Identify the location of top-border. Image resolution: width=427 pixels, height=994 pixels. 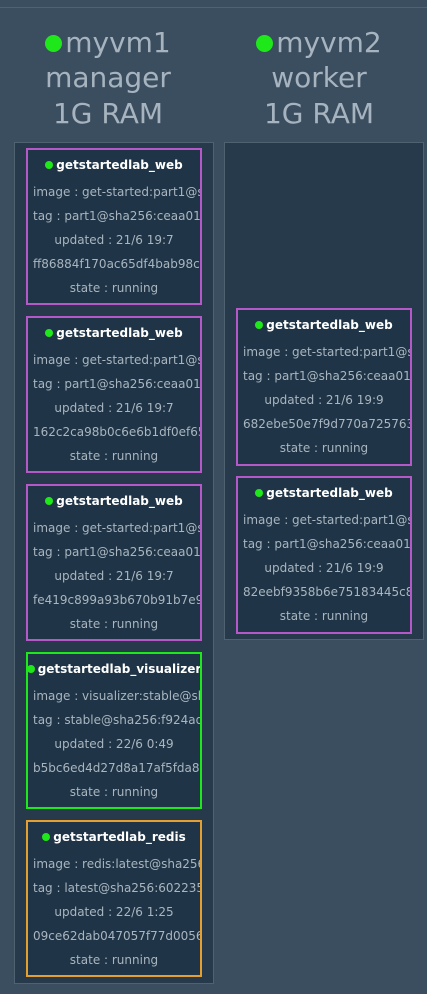
(213, 4).